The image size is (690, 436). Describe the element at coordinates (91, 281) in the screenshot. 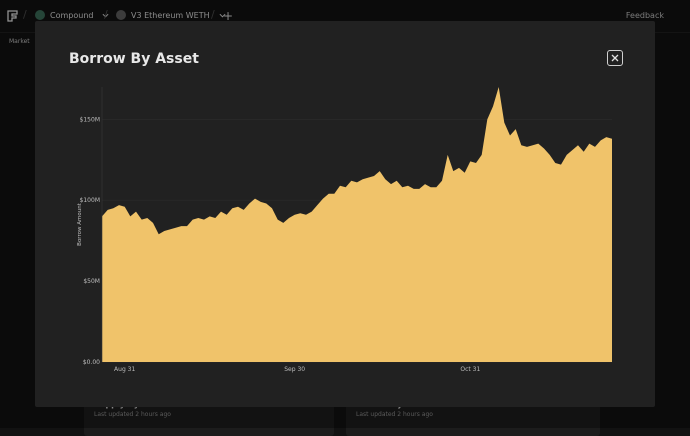

I see `y-tick-label: $50M` at that location.